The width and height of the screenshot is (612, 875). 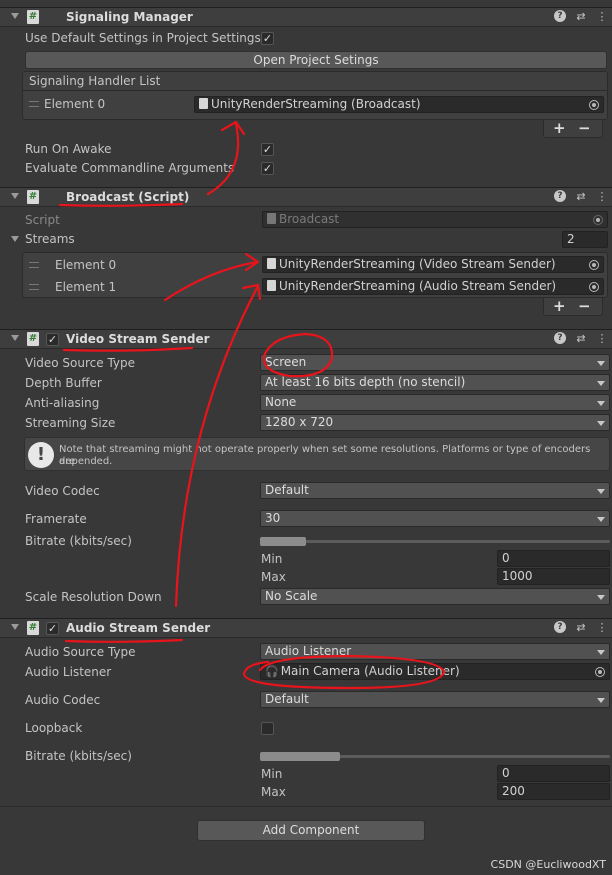 I want to click on framerate-dropdown: 30, so click(x=435, y=518).